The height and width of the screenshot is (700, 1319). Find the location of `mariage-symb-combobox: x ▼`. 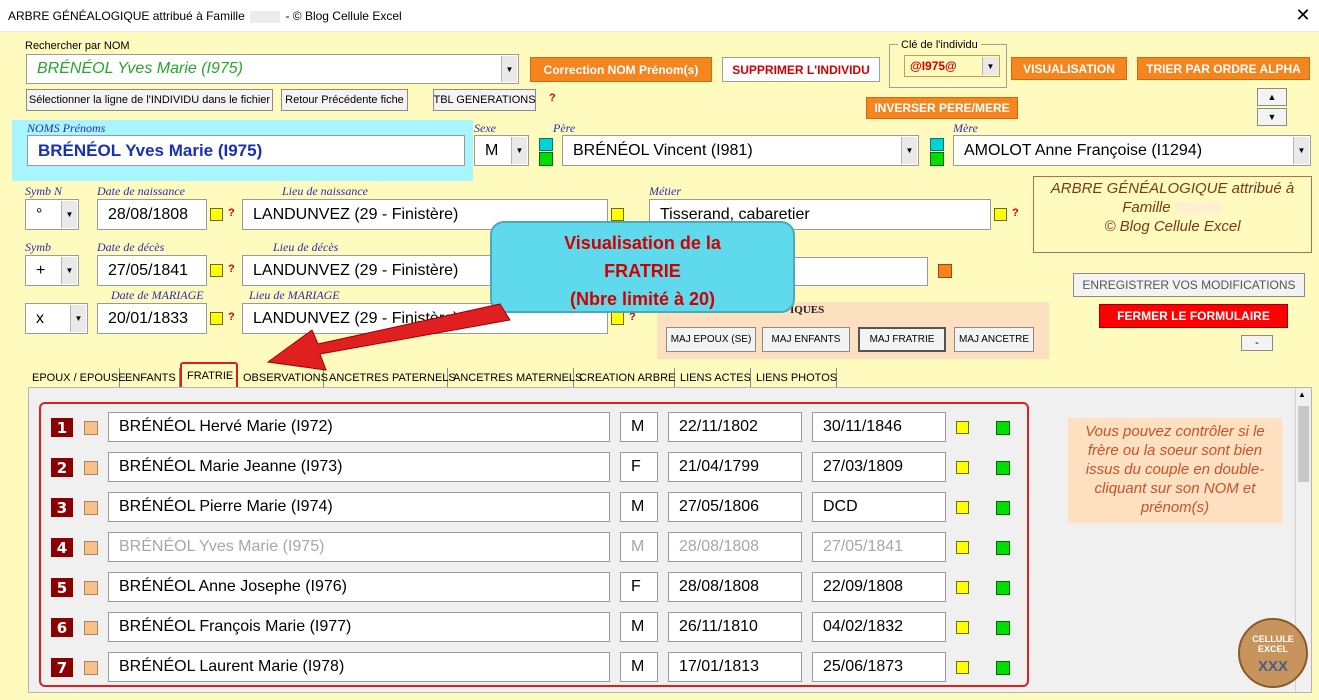

mariage-symb-combobox: x ▼ is located at coordinates (56, 318).